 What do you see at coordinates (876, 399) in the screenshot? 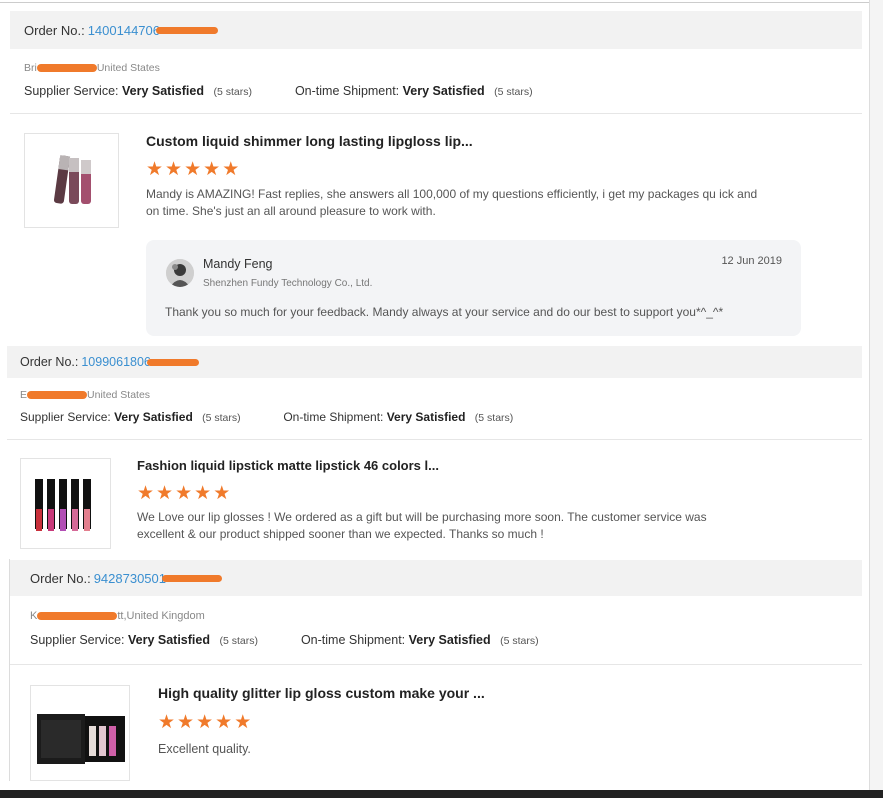
I see `scrollbar-track` at bounding box center [876, 399].